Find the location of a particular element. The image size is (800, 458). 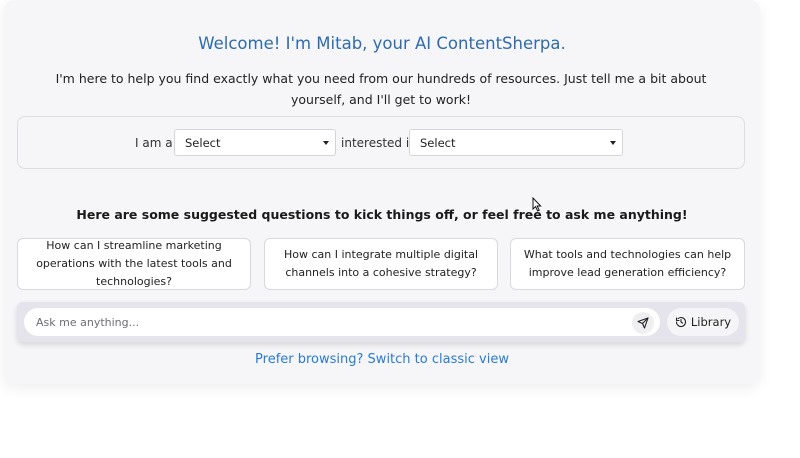

profile-selector-panel: I am a Select interested in Select is located at coordinates (381, 142).